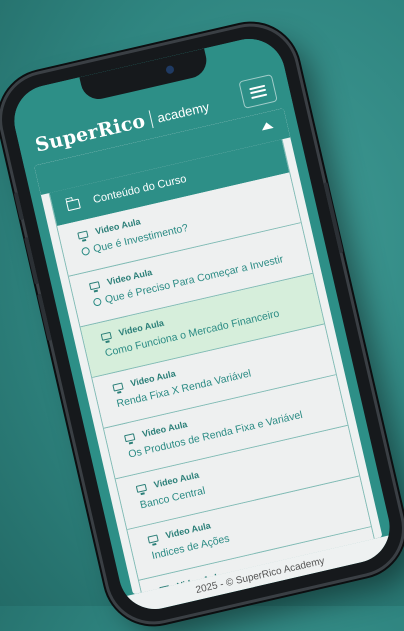  I want to click on camera-icon, so click(170, 69).